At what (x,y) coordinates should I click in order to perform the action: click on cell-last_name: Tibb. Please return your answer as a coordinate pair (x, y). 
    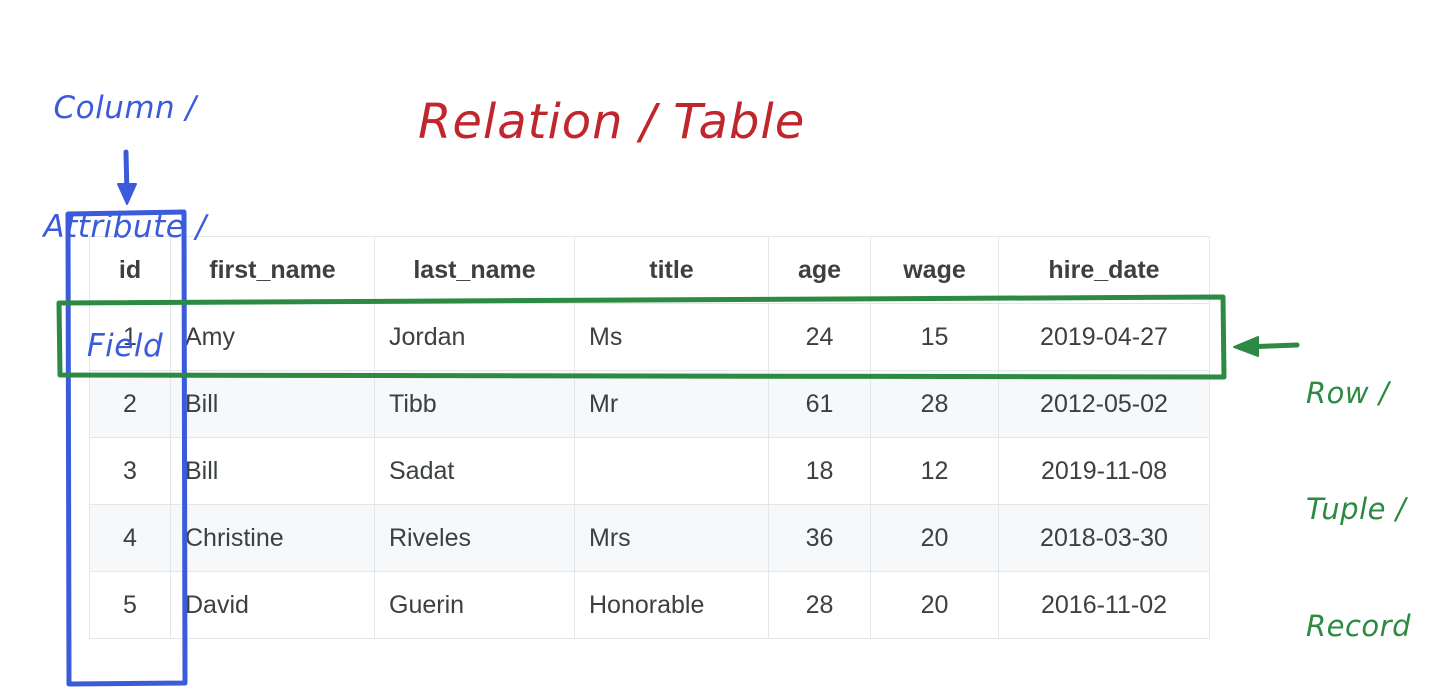
    Looking at the image, I should click on (474, 404).